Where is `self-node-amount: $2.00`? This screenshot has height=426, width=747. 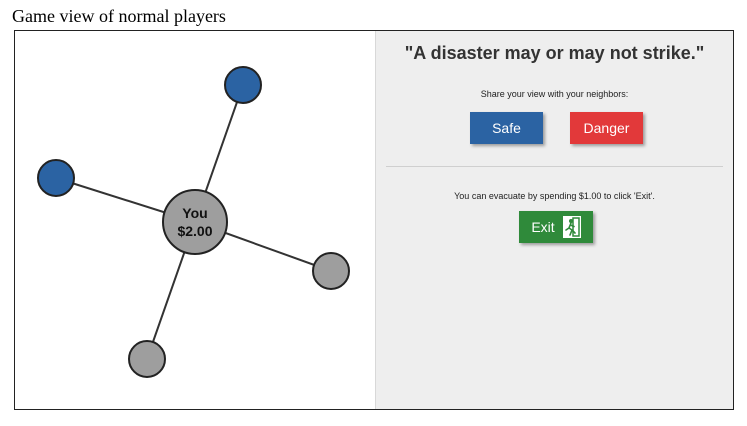 self-node-amount: $2.00 is located at coordinates (194, 231).